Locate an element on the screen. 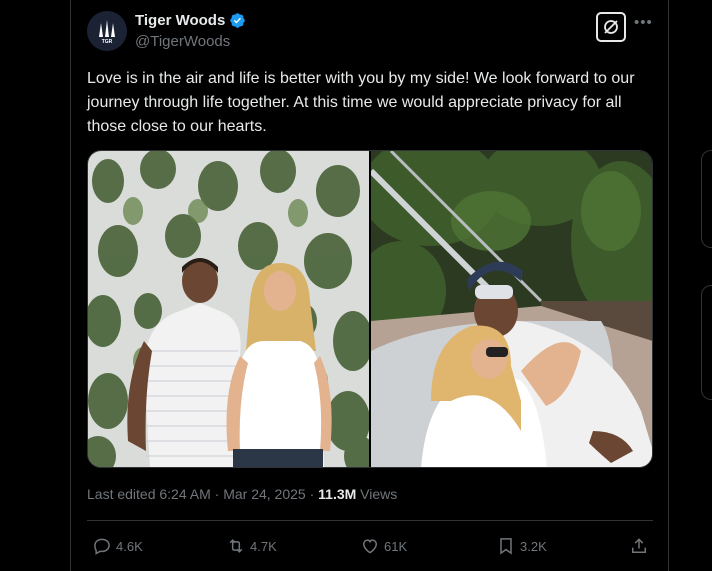 The width and height of the screenshot is (712, 571). edited-timestamp: Last edited 6:24 AM · Mar 24, 2025 · is located at coordinates (202, 494).